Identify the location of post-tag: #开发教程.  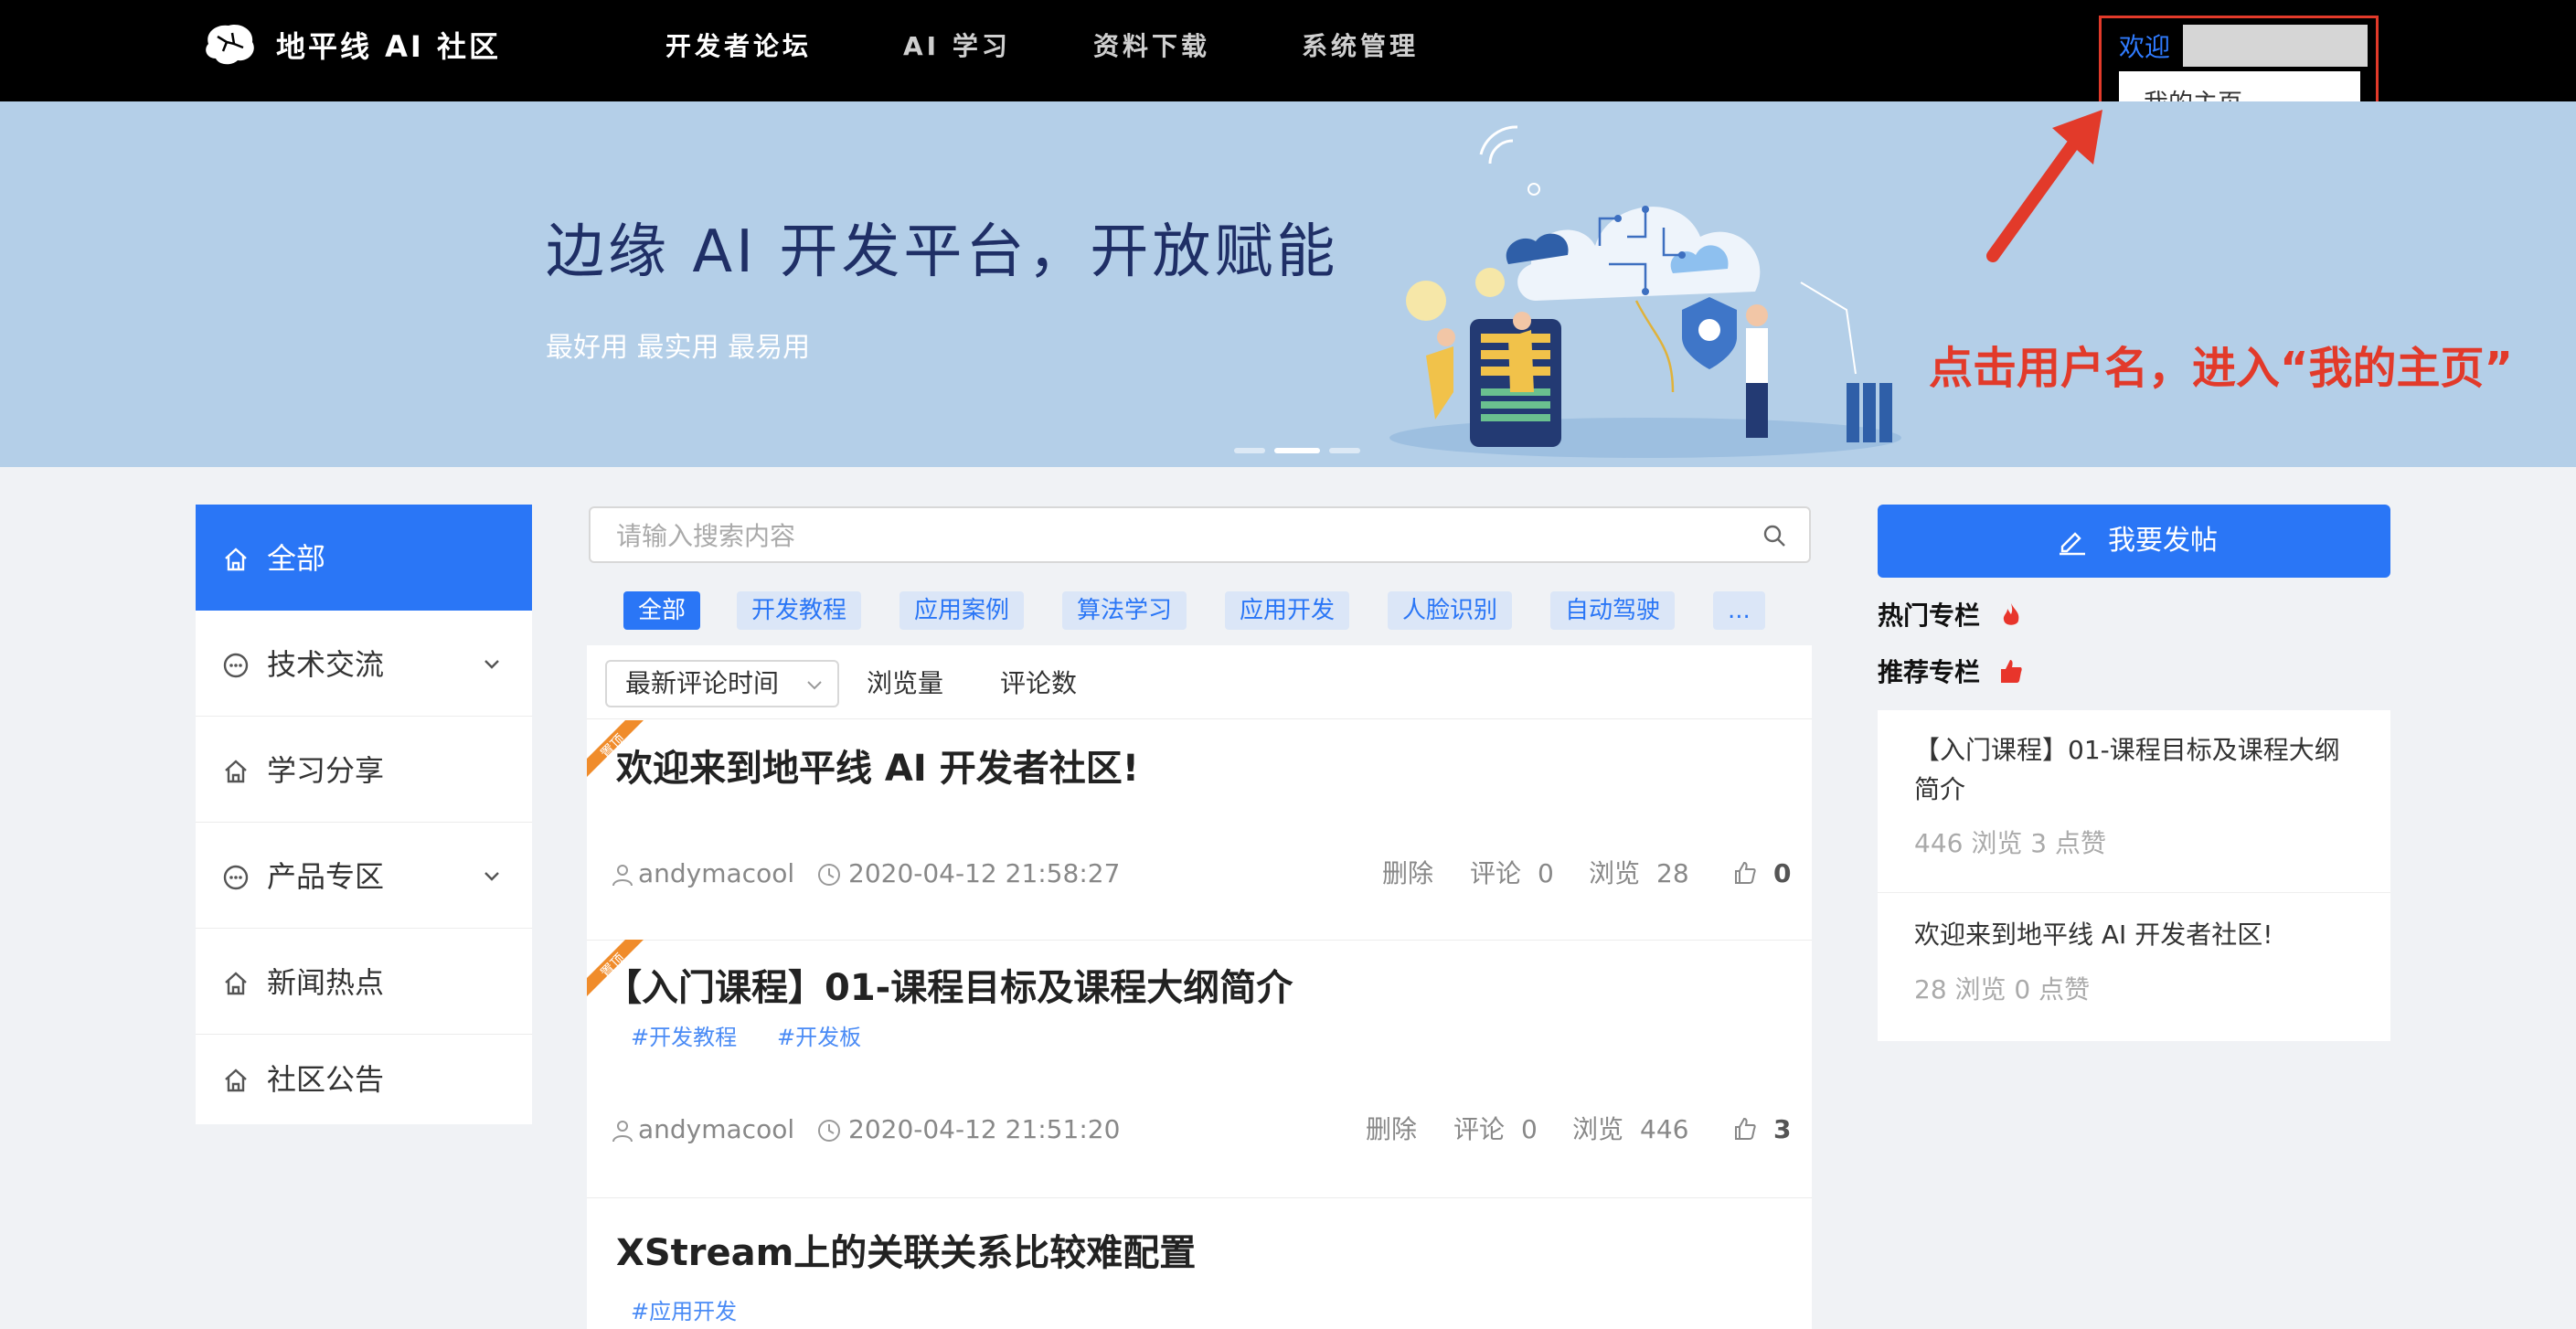
(684, 1037).